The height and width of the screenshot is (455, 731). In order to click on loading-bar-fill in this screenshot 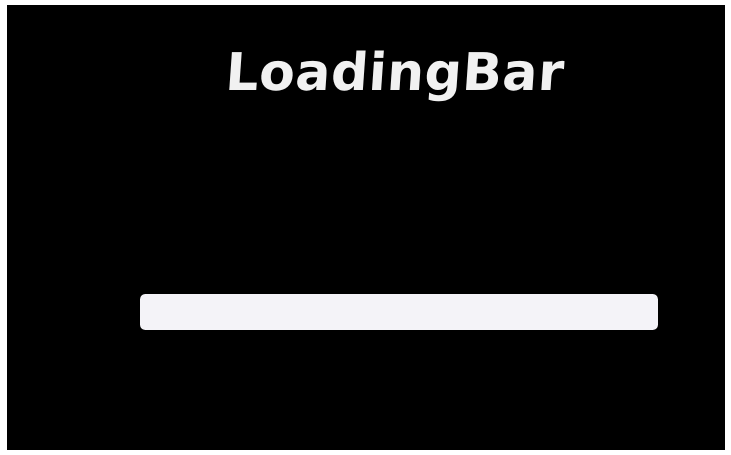, I will do `click(399, 312)`.